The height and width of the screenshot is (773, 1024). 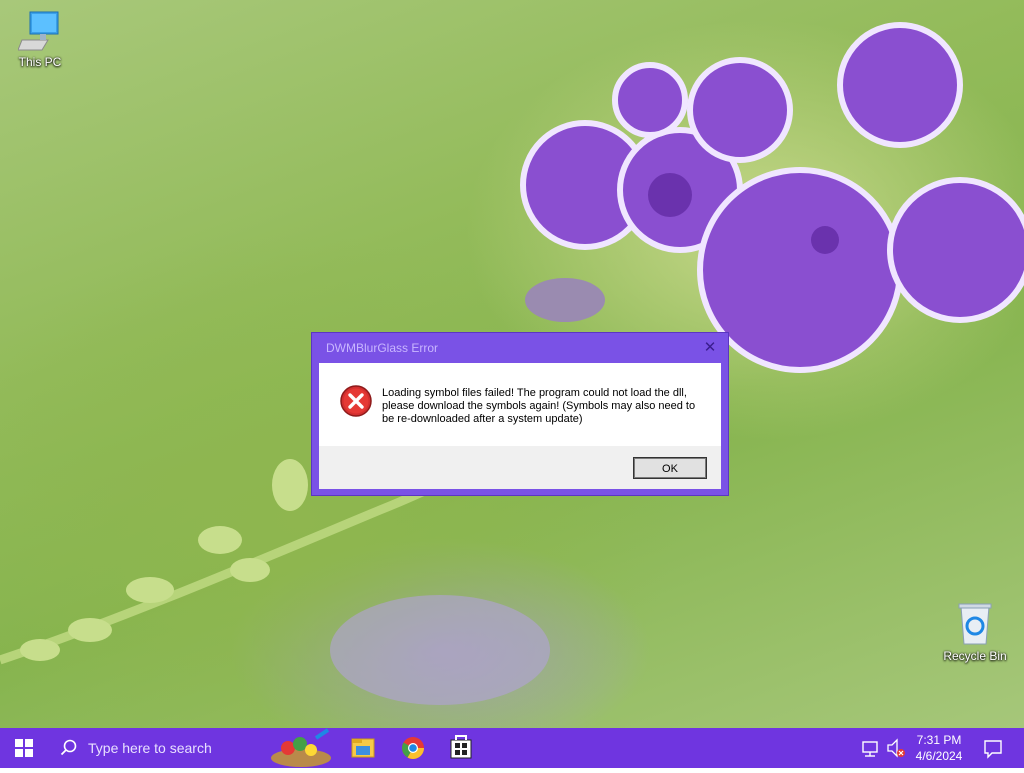 I want to click on ok-button: OK, so click(x=670, y=468).